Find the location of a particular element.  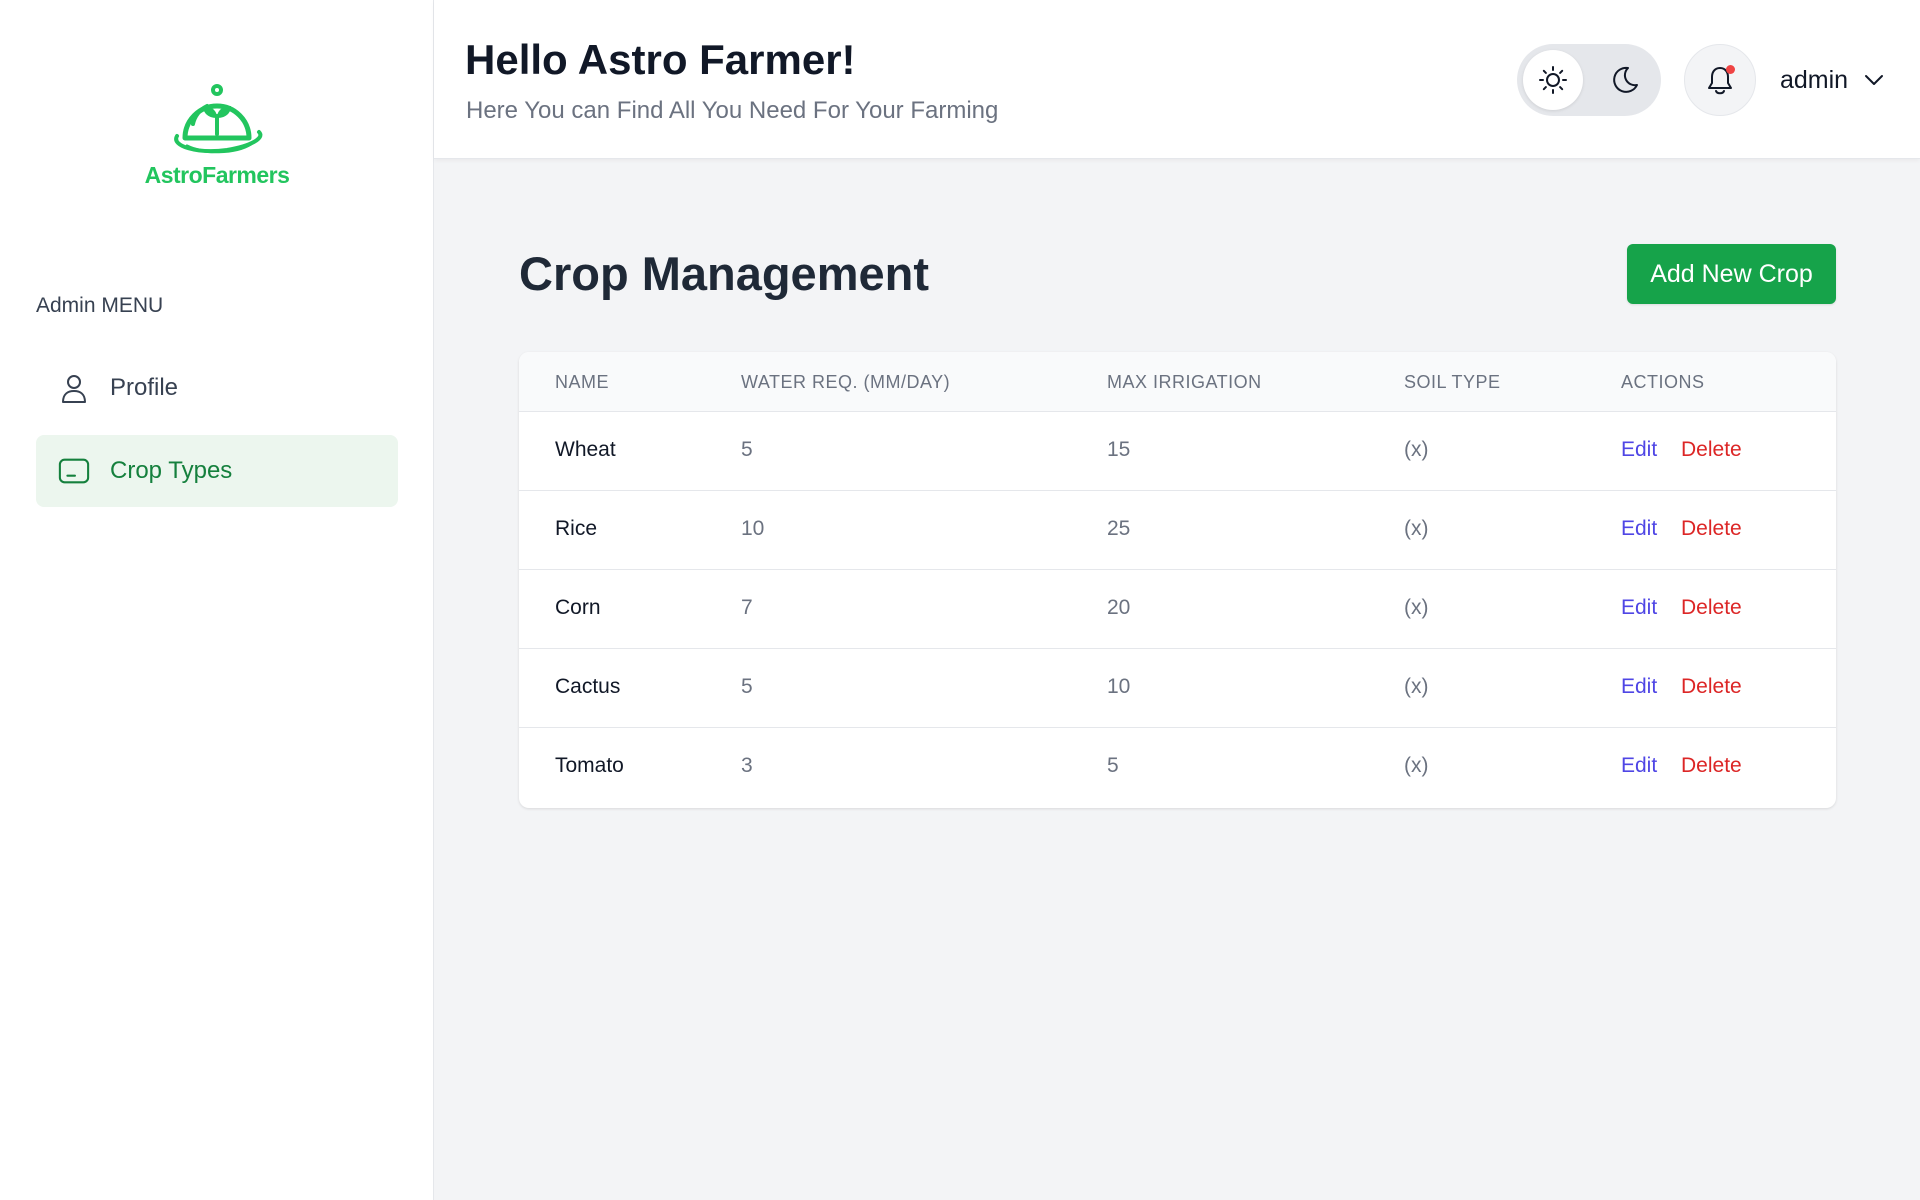

notifications-button is located at coordinates (1720, 80).